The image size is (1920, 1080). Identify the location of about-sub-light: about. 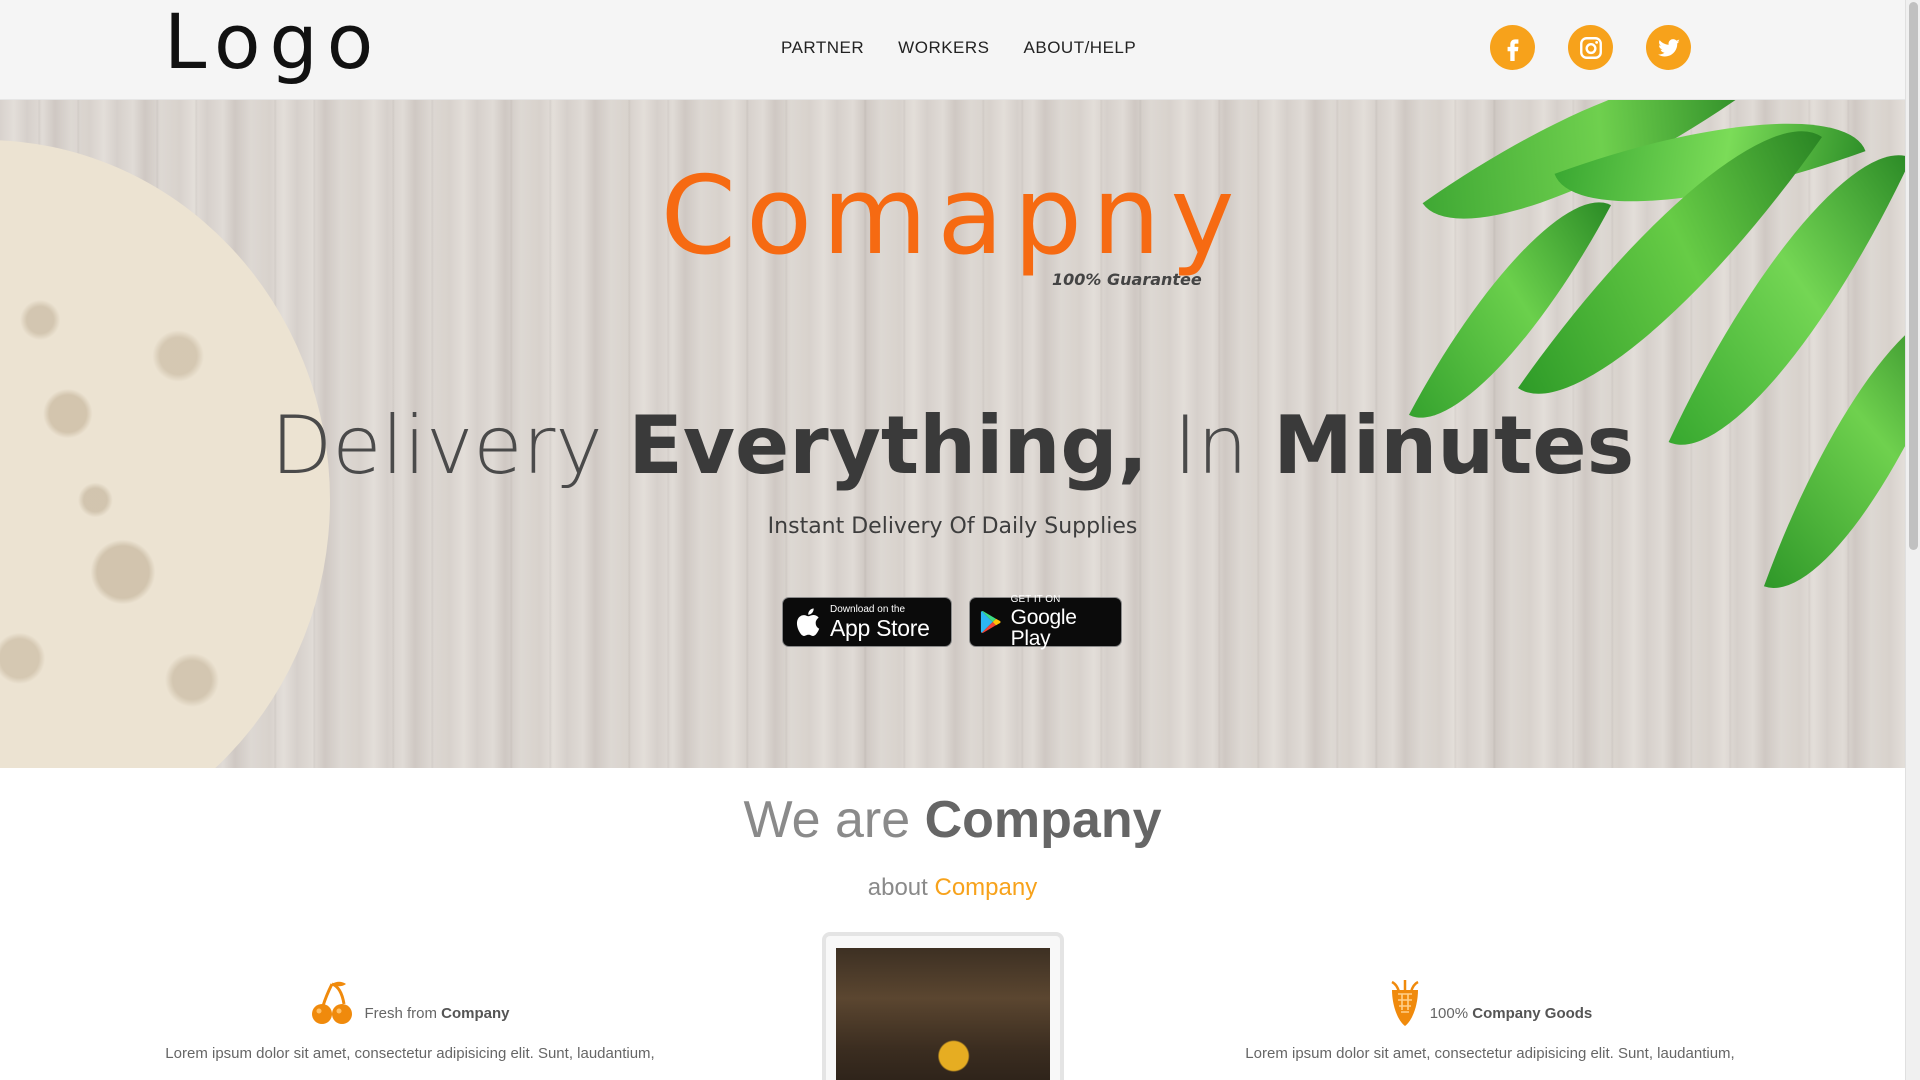
(901, 887).